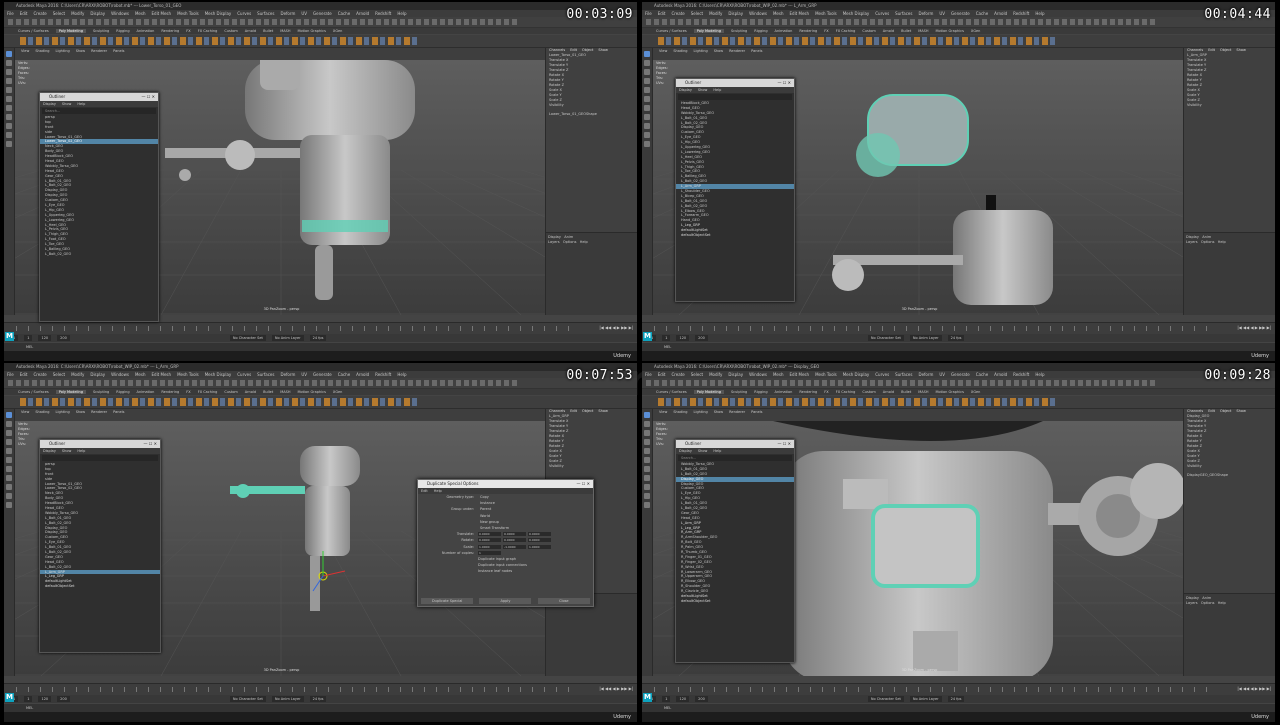 This screenshot has width=1280, height=725. Describe the element at coordinates (101, 31) in the screenshot. I see `shelf-tab-sculpting: Sculpting` at that location.